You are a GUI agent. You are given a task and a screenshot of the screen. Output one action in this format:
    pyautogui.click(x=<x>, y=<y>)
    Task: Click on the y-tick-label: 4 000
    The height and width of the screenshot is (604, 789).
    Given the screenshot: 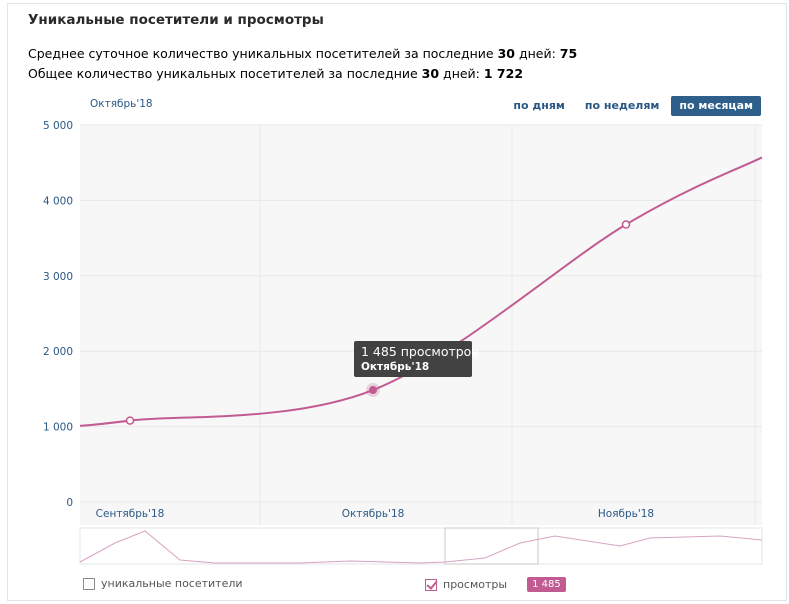 What is the action you would take?
    pyautogui.click(x=58, y=201)
    